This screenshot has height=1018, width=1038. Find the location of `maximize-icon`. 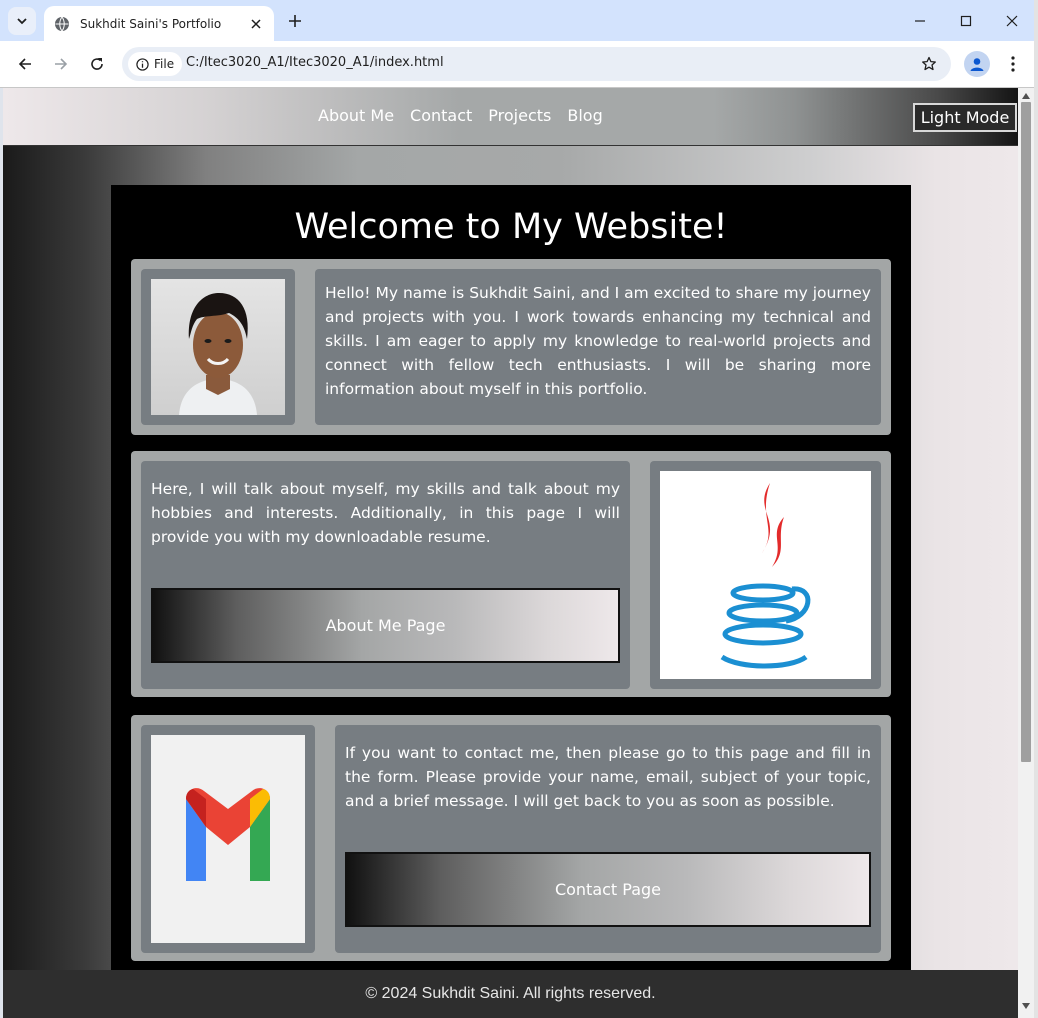

maximize-icon is located at coordinates (966, 21).